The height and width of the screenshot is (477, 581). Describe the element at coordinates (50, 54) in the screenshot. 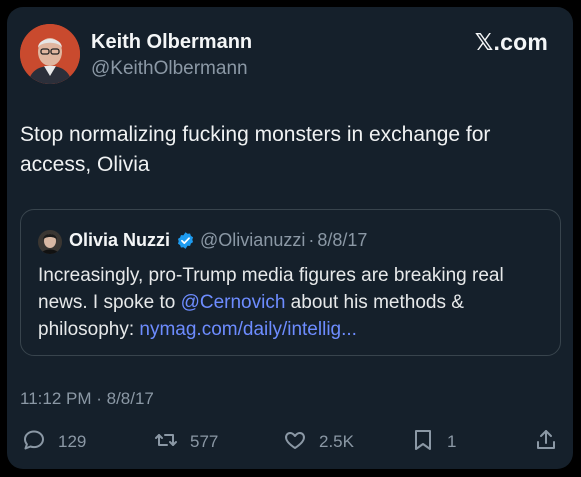

I see `author-avatar` at that location.